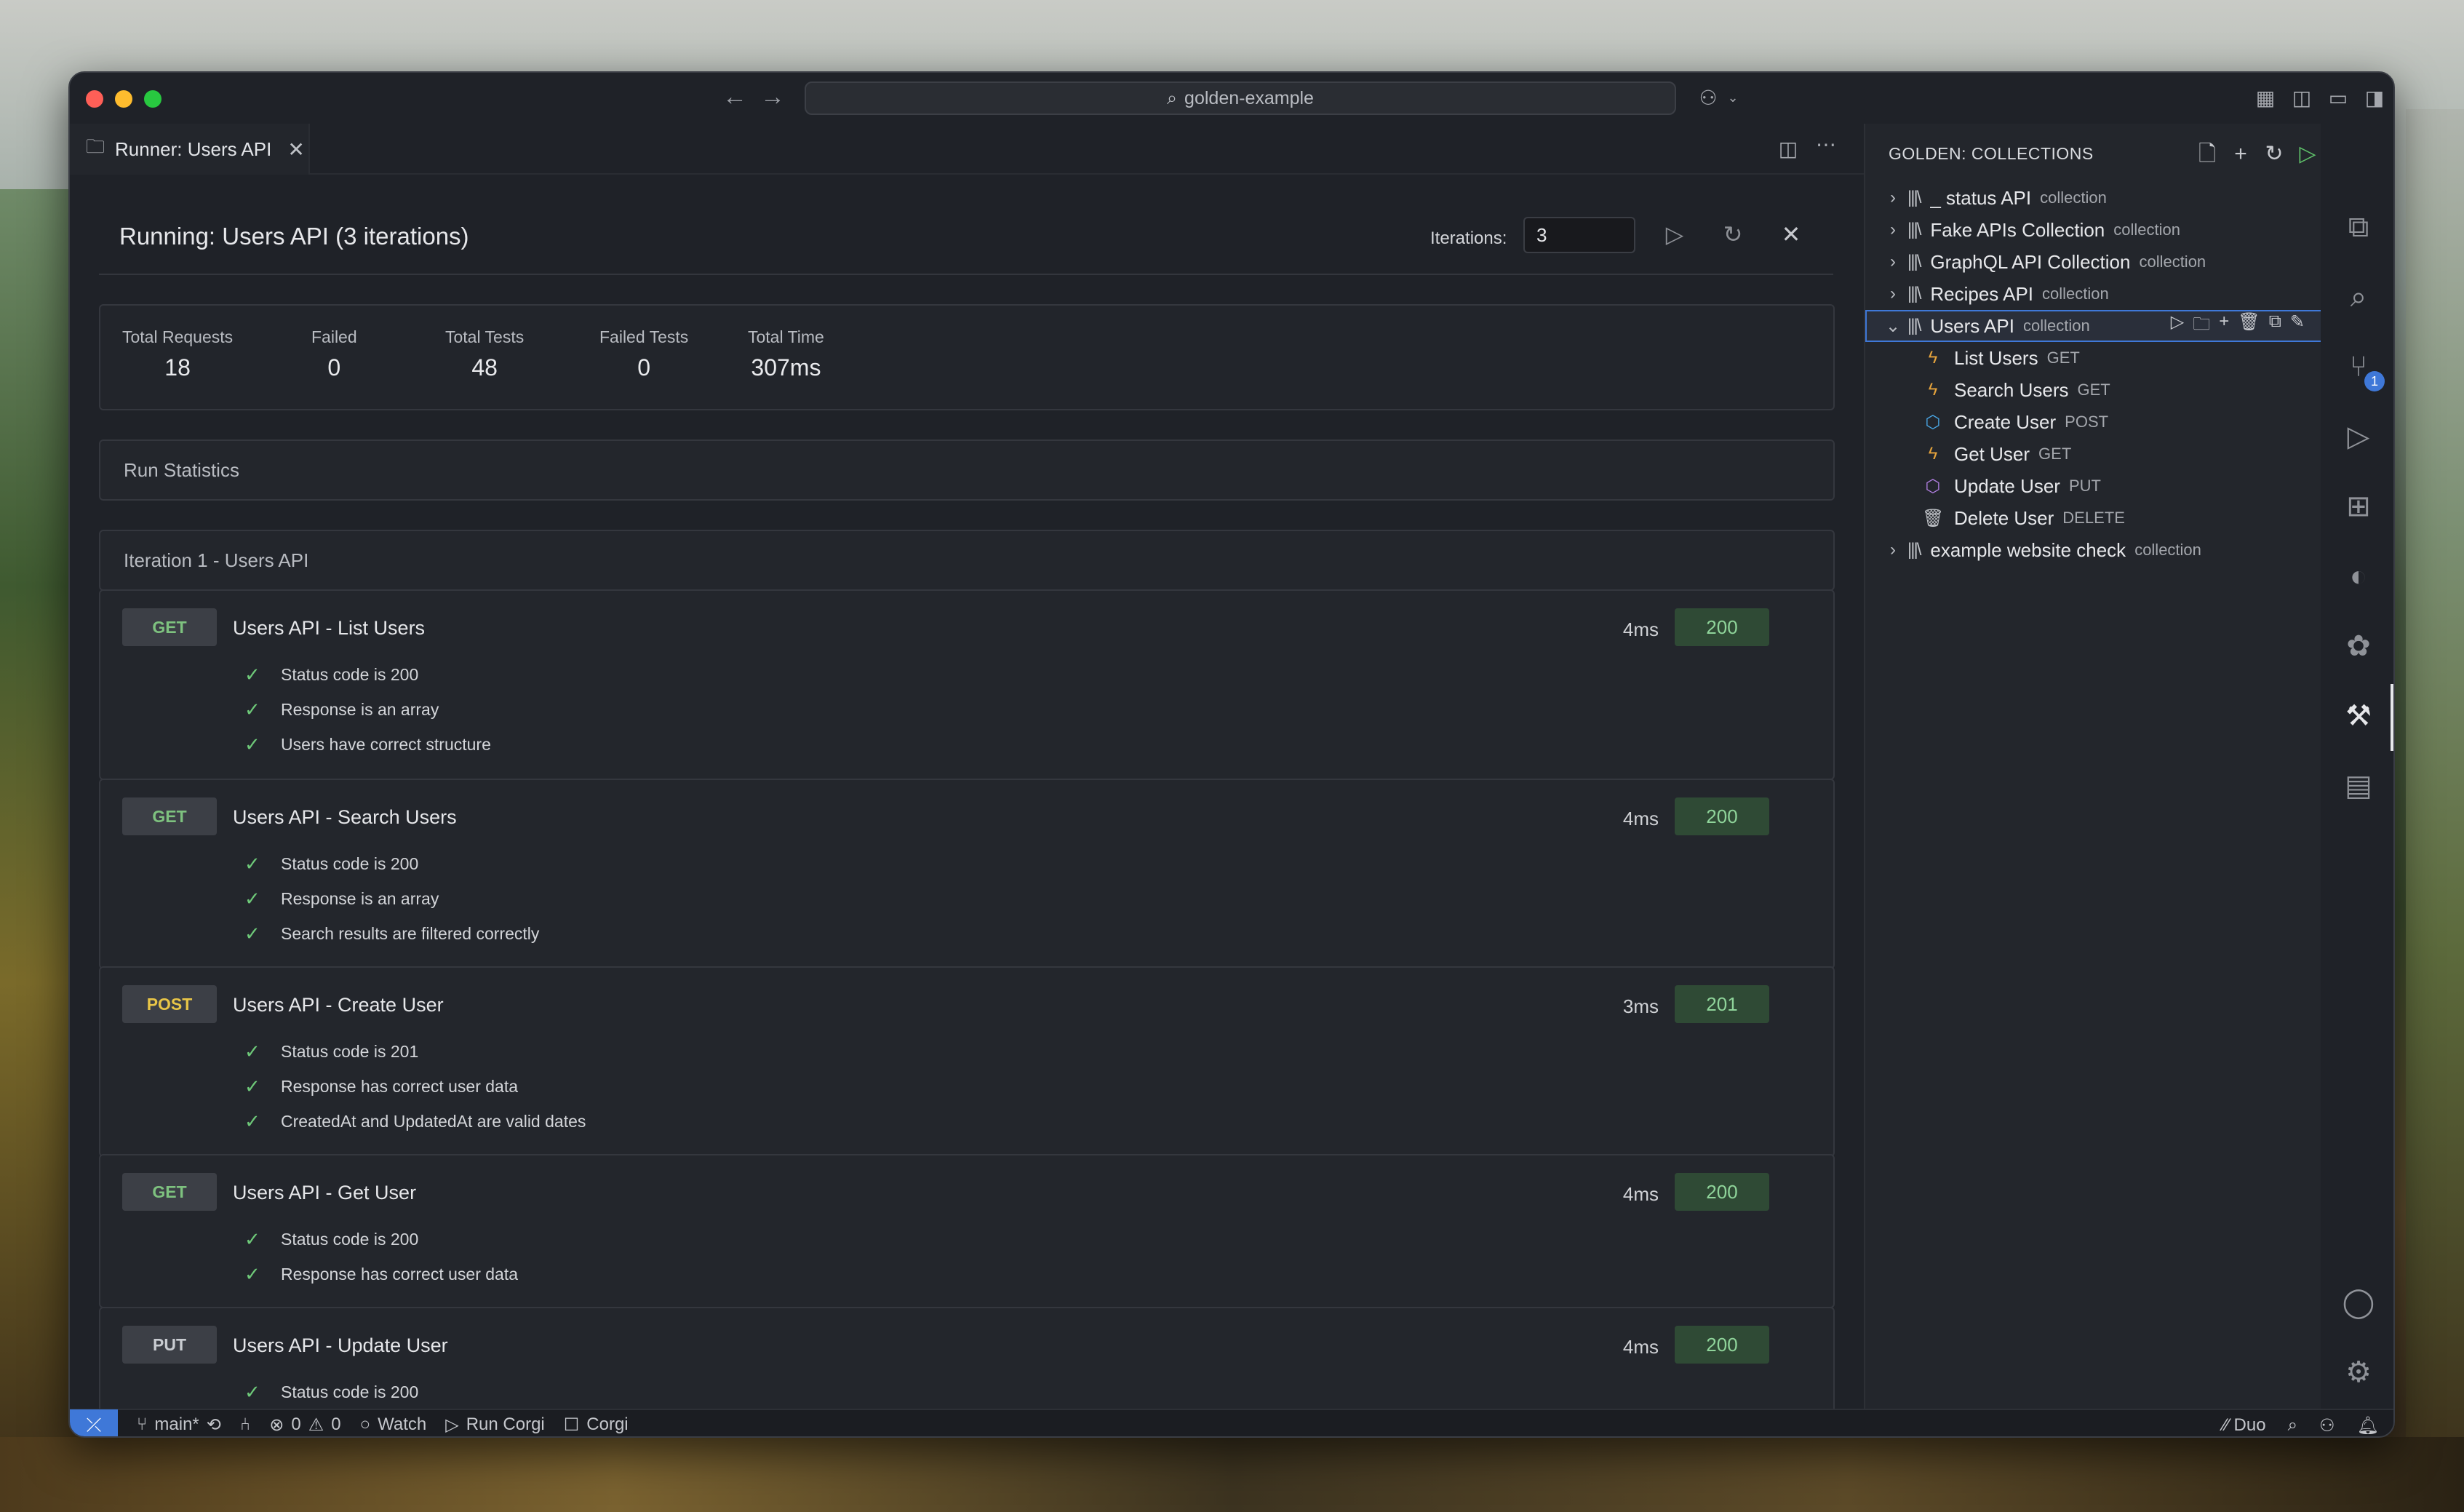 Image resolution: width=2464 pixels, height=1512 pixels. What do you see at coordinates (94, 1422) in the screenshot?
I see `remote-icon: ⤫` at bounding box center [94, 1422].